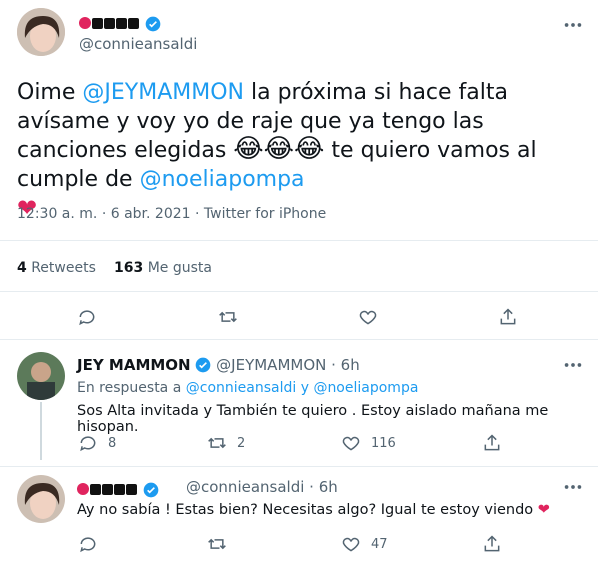  Describe the element at coordinates (262, 487) in the screenshot. I see `author-handle: @connieansaldi · 6h` at that location.